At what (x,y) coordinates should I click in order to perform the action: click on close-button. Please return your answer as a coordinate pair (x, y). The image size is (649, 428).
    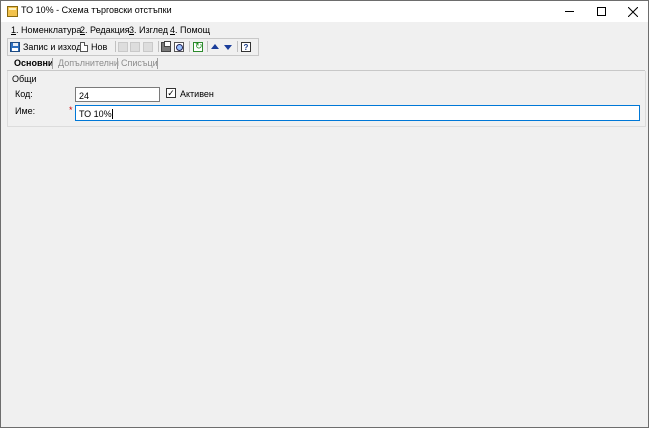
    Looking at the image, I should click on (632, 11).